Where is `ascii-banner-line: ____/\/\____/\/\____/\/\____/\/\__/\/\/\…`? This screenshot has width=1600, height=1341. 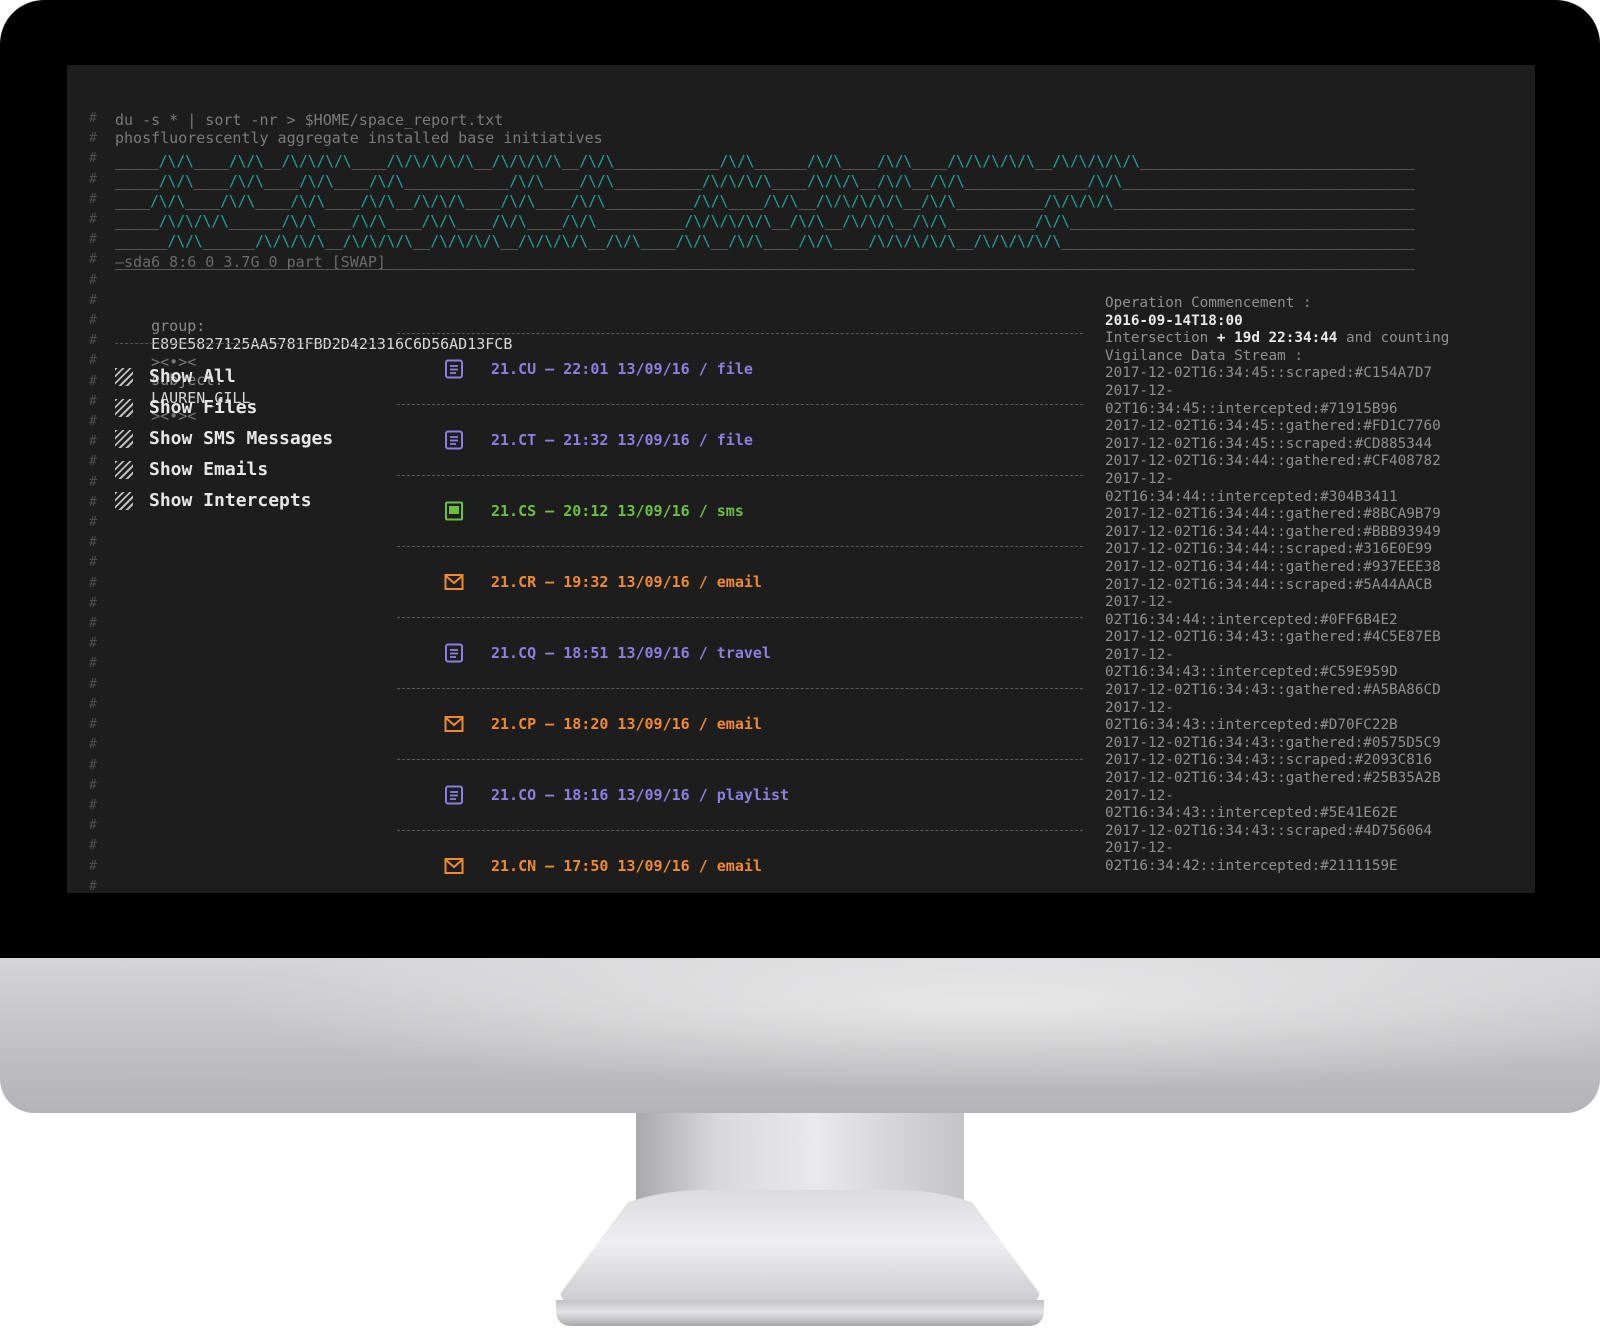 ascii-banner-line: ____/\/\____/\/\____/\/\____/\/\__/\/\/\… is located at coordinates (765, 201).